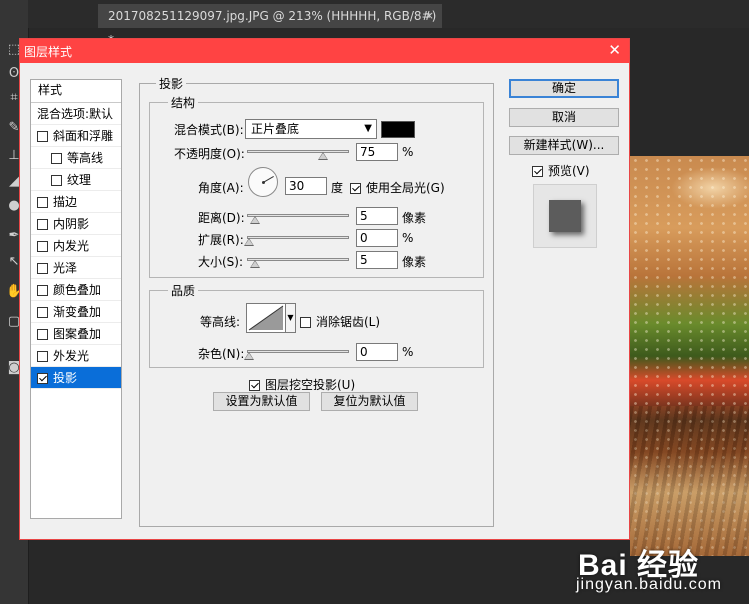  I want to click on spread-slider-thumb, so click(249, 242).